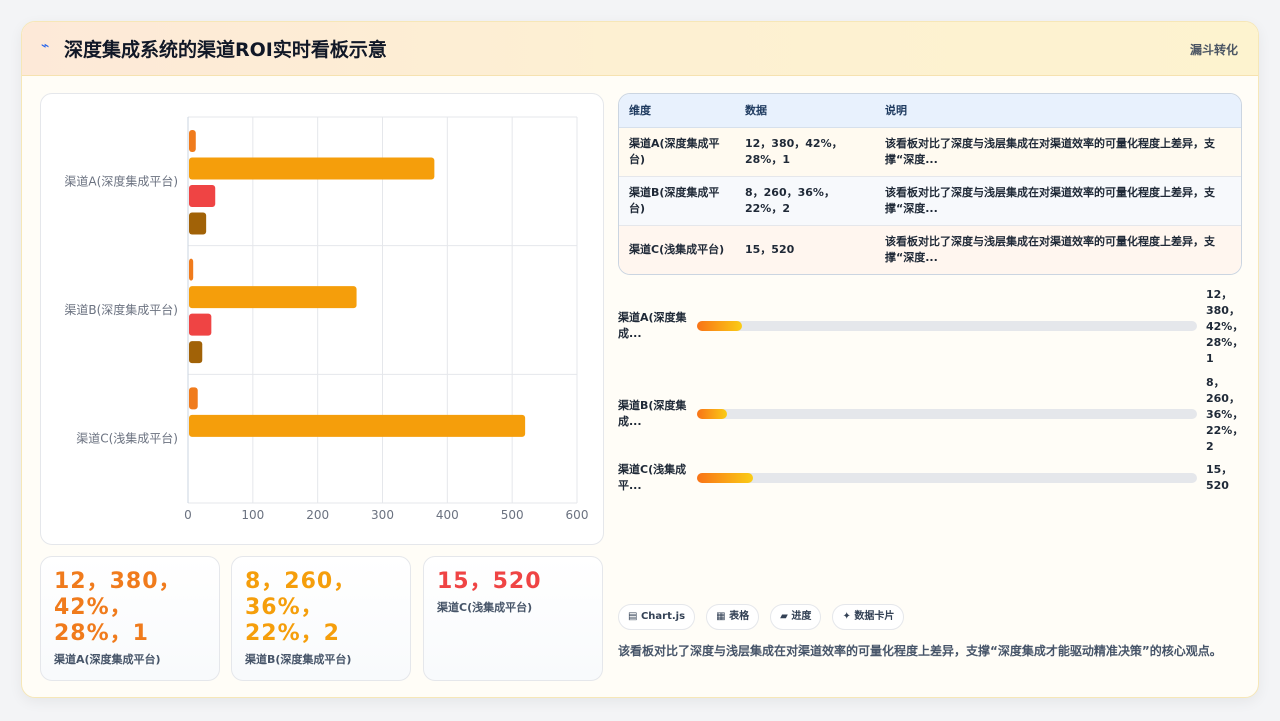  Describe the element at coordinates (1214, 49) in the screenshot. I see `funnel-tag: 漏斗转化` at that location.